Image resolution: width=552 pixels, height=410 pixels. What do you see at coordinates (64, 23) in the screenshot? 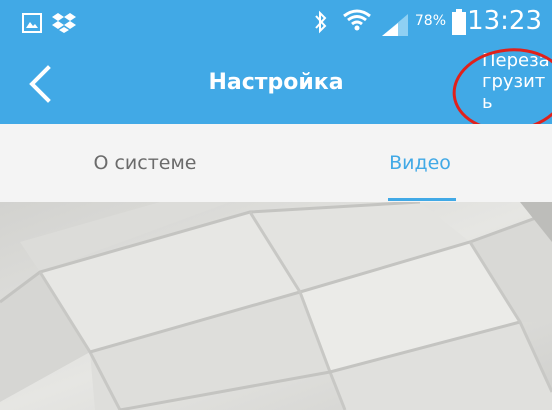
I see `dropbox-icon` at bounding box center [64, 23].